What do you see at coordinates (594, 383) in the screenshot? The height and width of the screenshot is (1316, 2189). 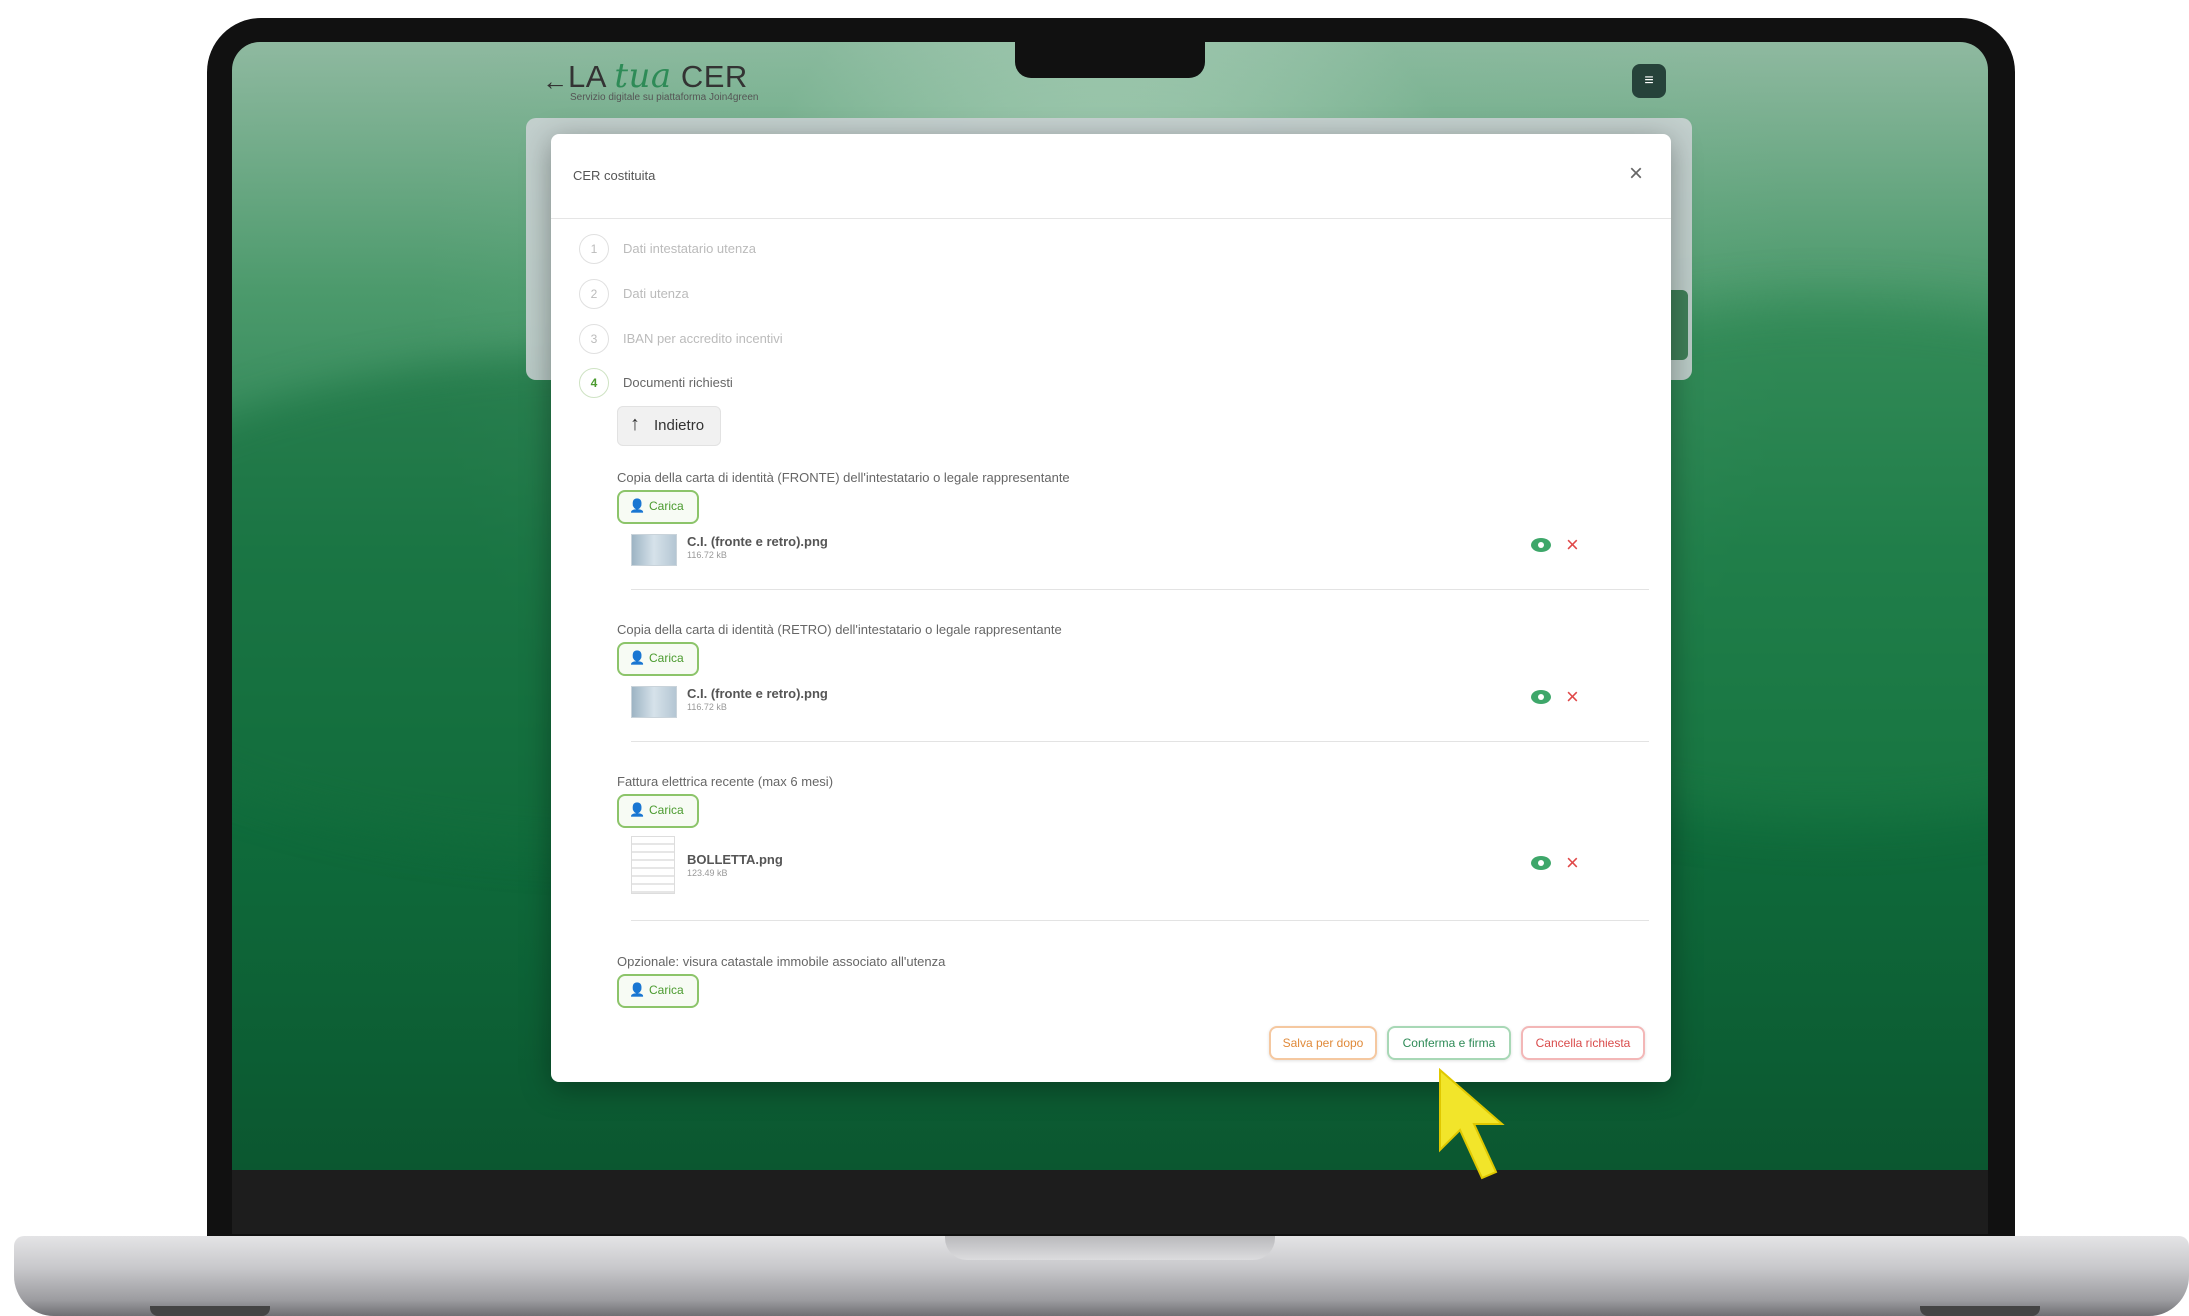 I see `step-number: 4` at bounding box center [594, 383].